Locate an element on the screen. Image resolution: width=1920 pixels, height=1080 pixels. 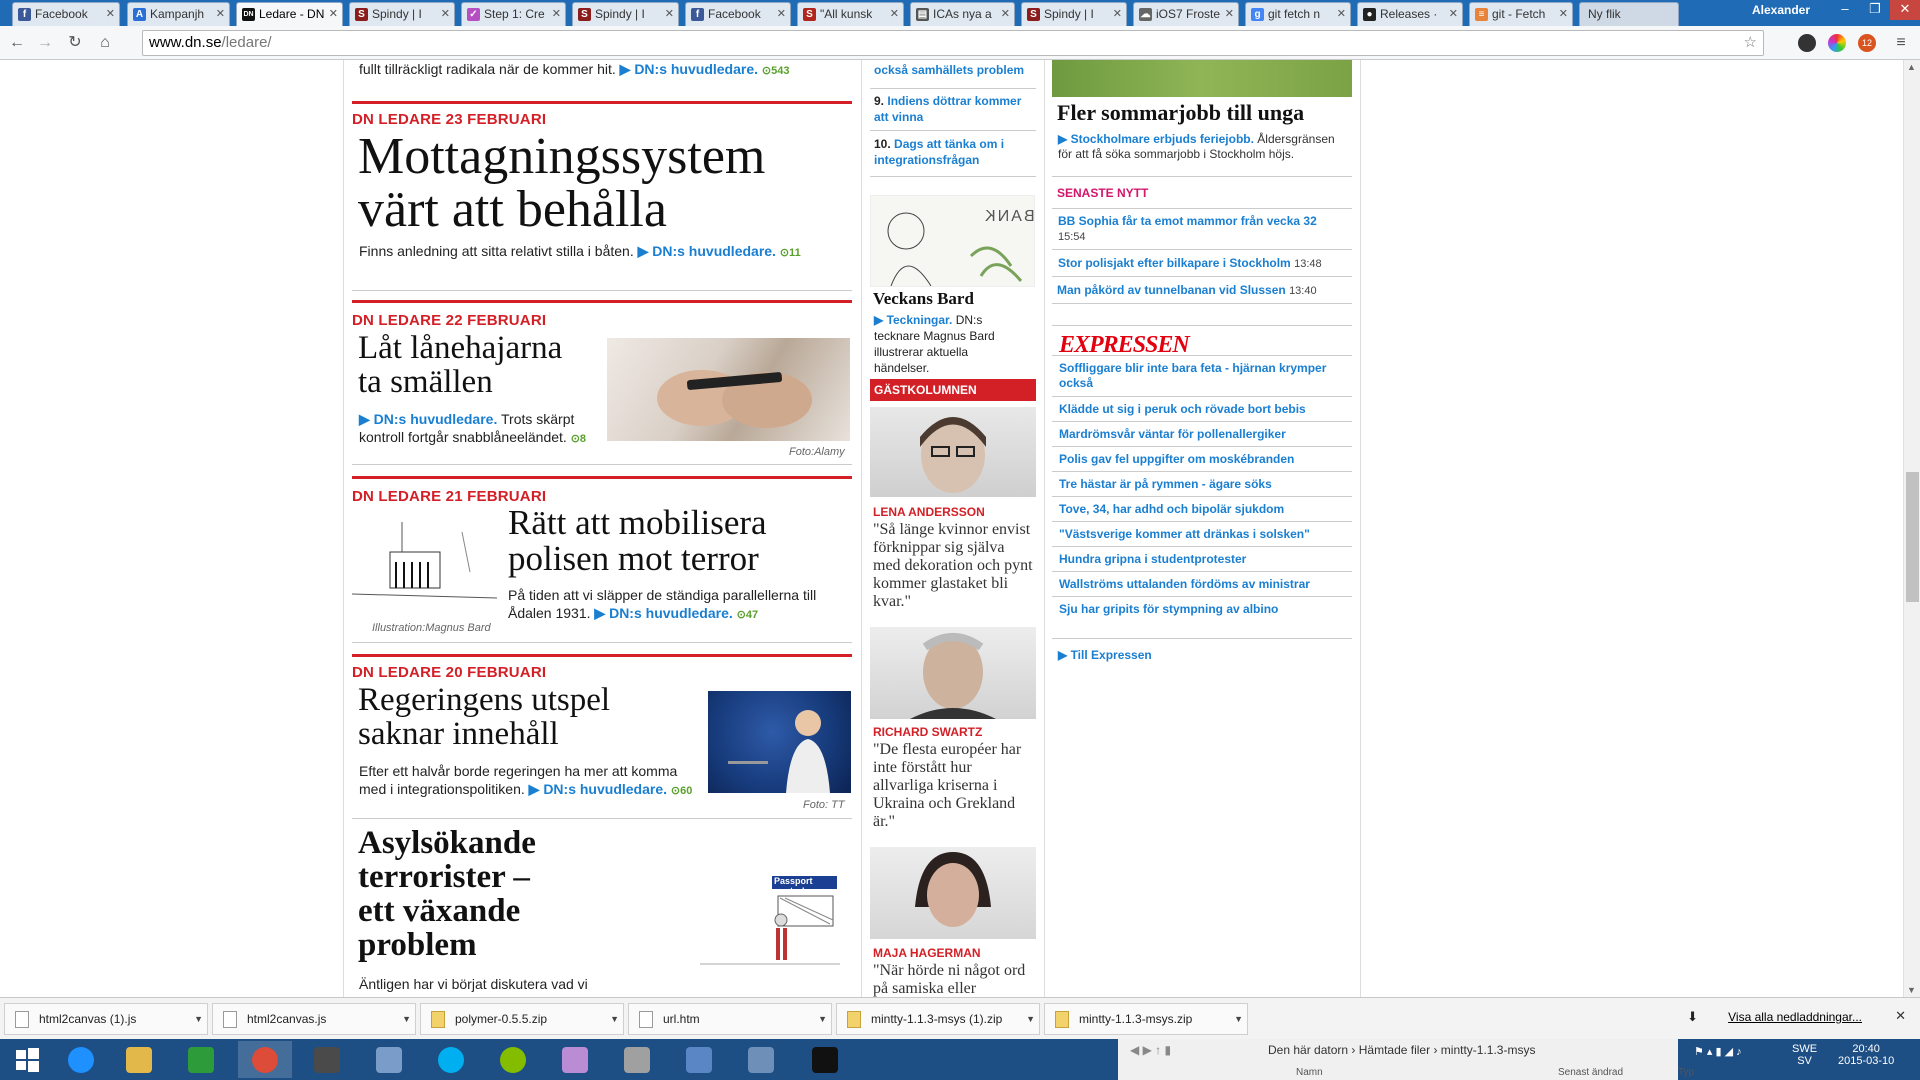
chrome-icon is located at coordinates (265, 1059).